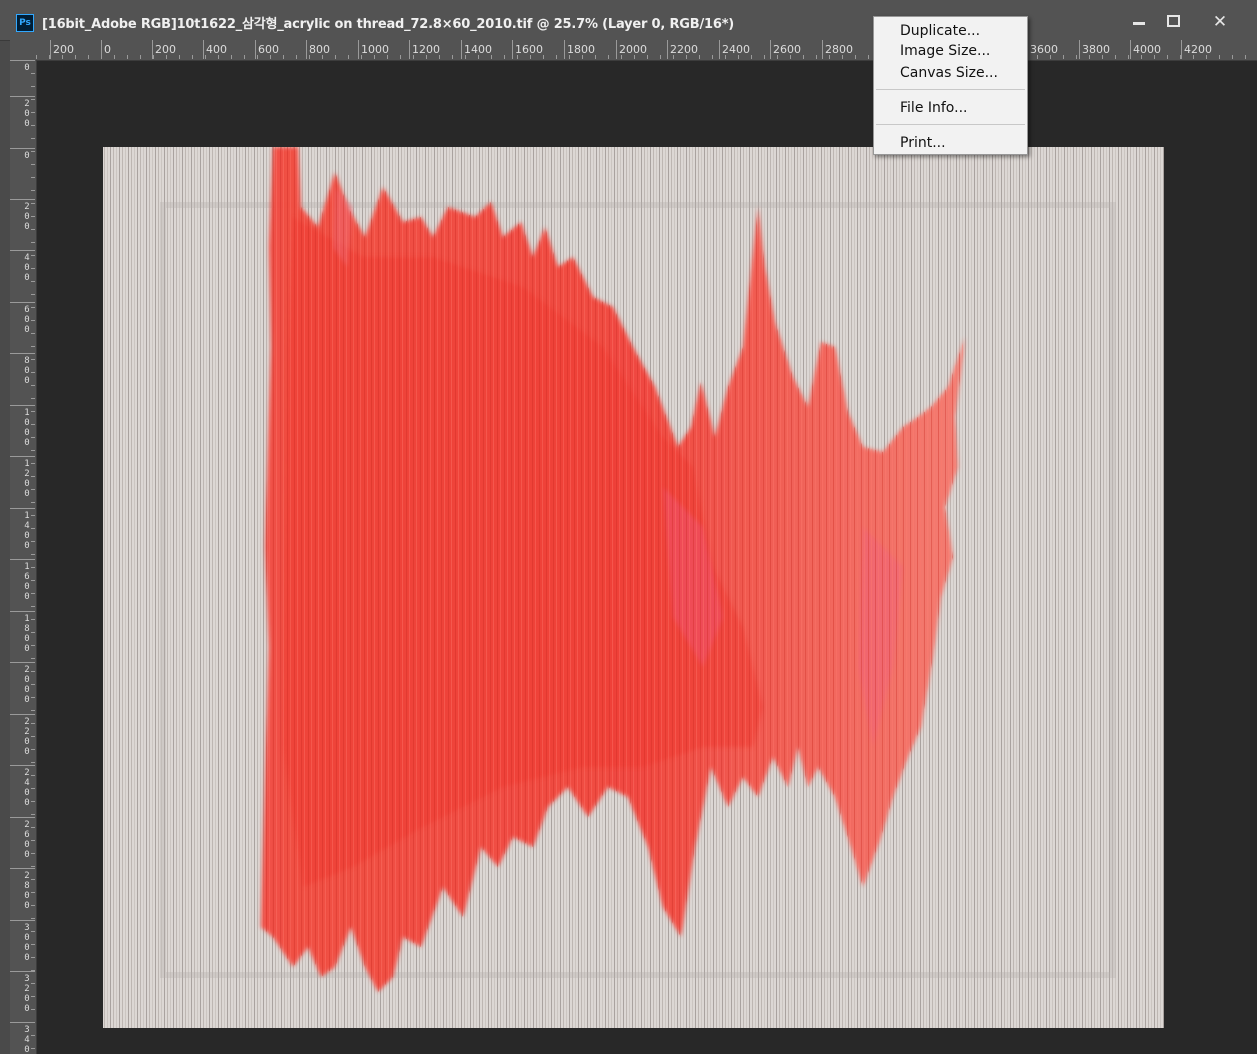 Image resolution: width=1257 pixels, height=1054 pixels. What do you see at coordinates (27, 840) in the screenshot?
I see `ruler-label: 2600` at bounding box center [27, 840].